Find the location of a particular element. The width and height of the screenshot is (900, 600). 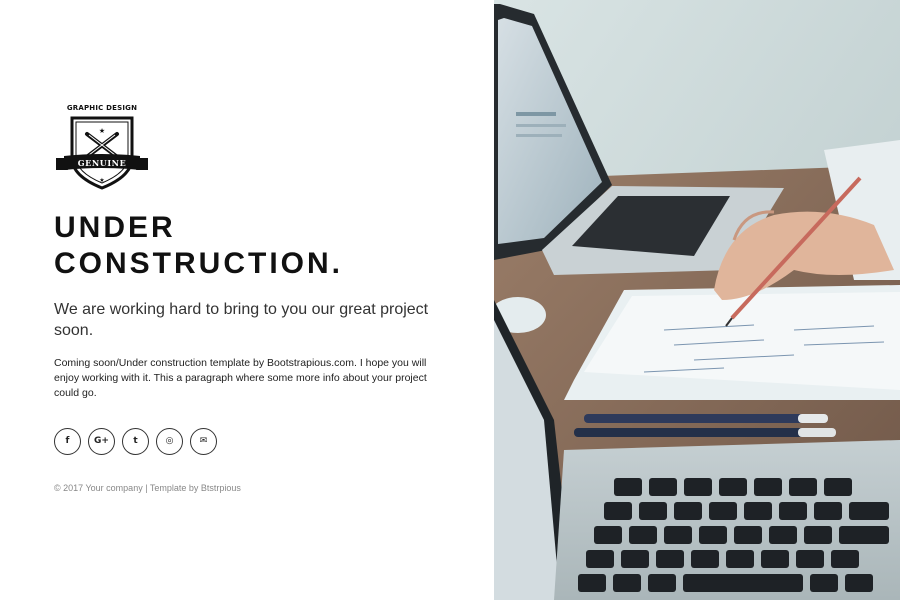

facebook-icon: f is located at coordinates (67, 441).